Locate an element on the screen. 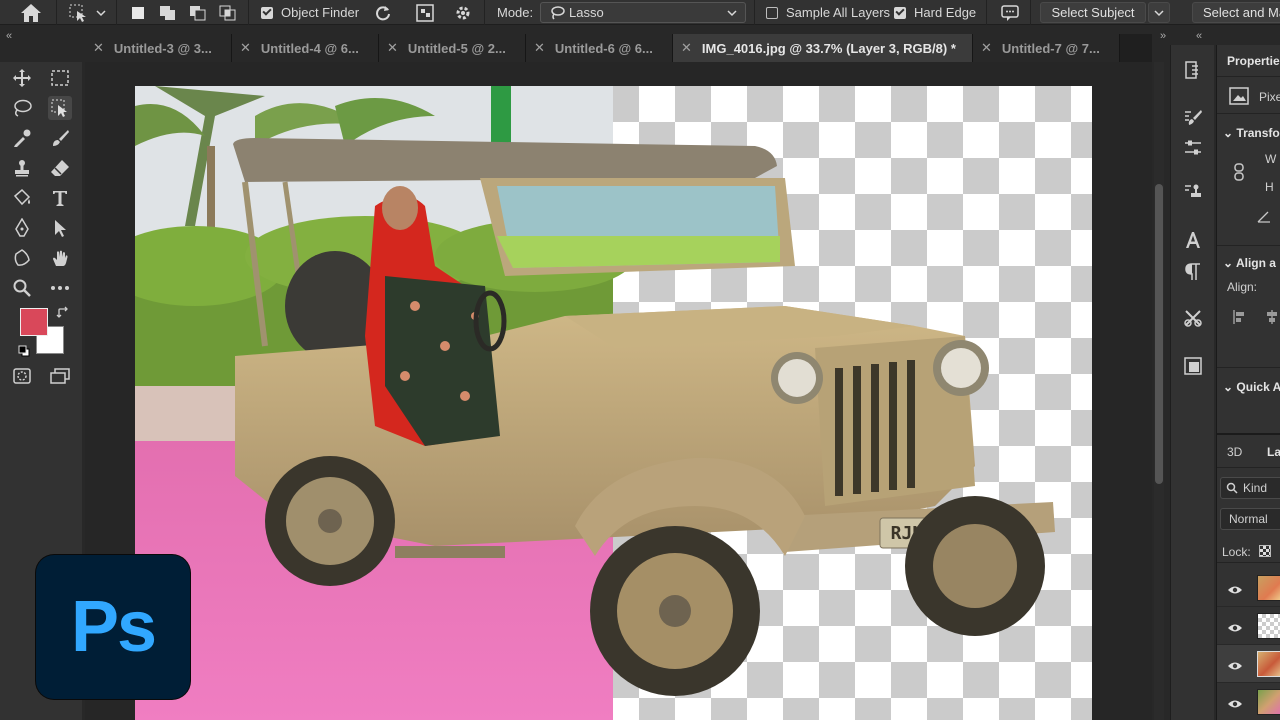 Image resolution: width=1280 pixels, height=720 pixels. kind-label: Kind is located at coordinates (1255, 488).